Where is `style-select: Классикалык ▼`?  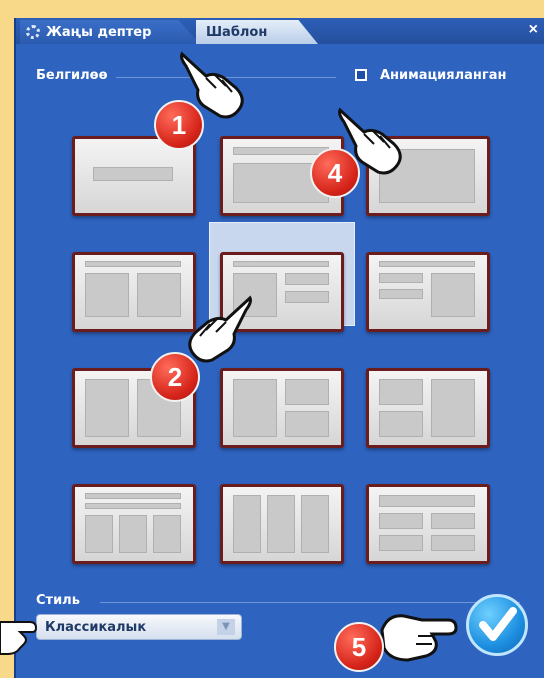 style-select: Классикалык ▼ is located at coordinates (139, 627).